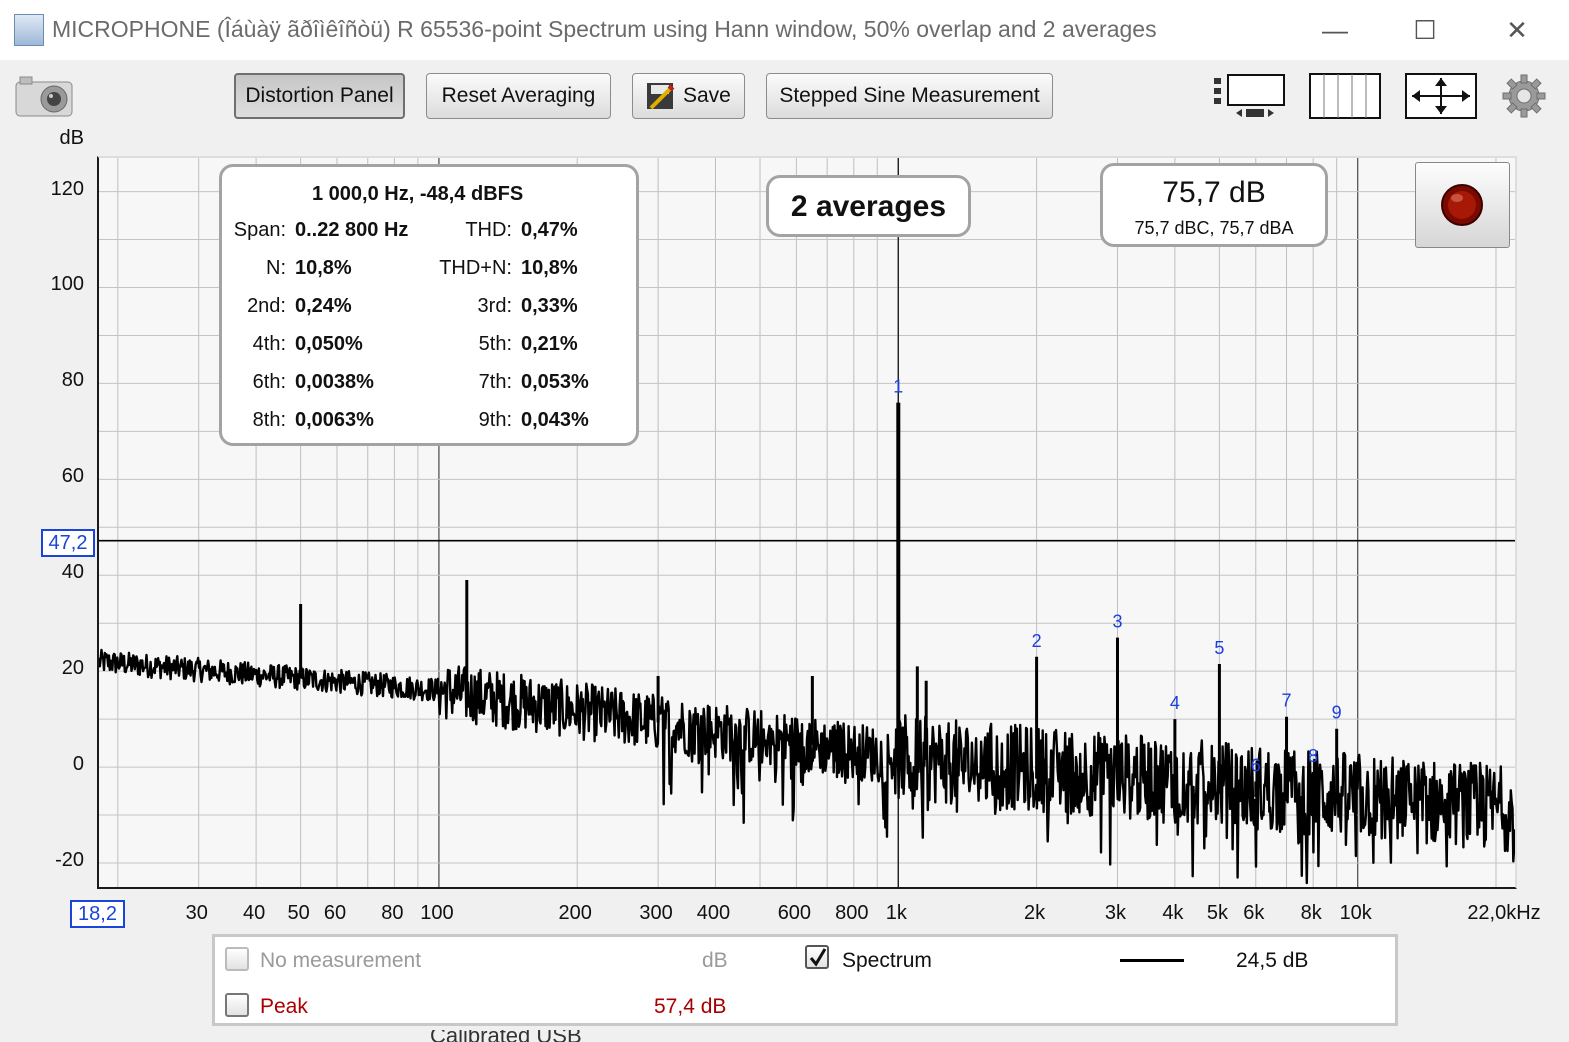 This screenshot has height=1042, width=1569. I want to click on x-tick-label: 8k, so click(1311, 913).